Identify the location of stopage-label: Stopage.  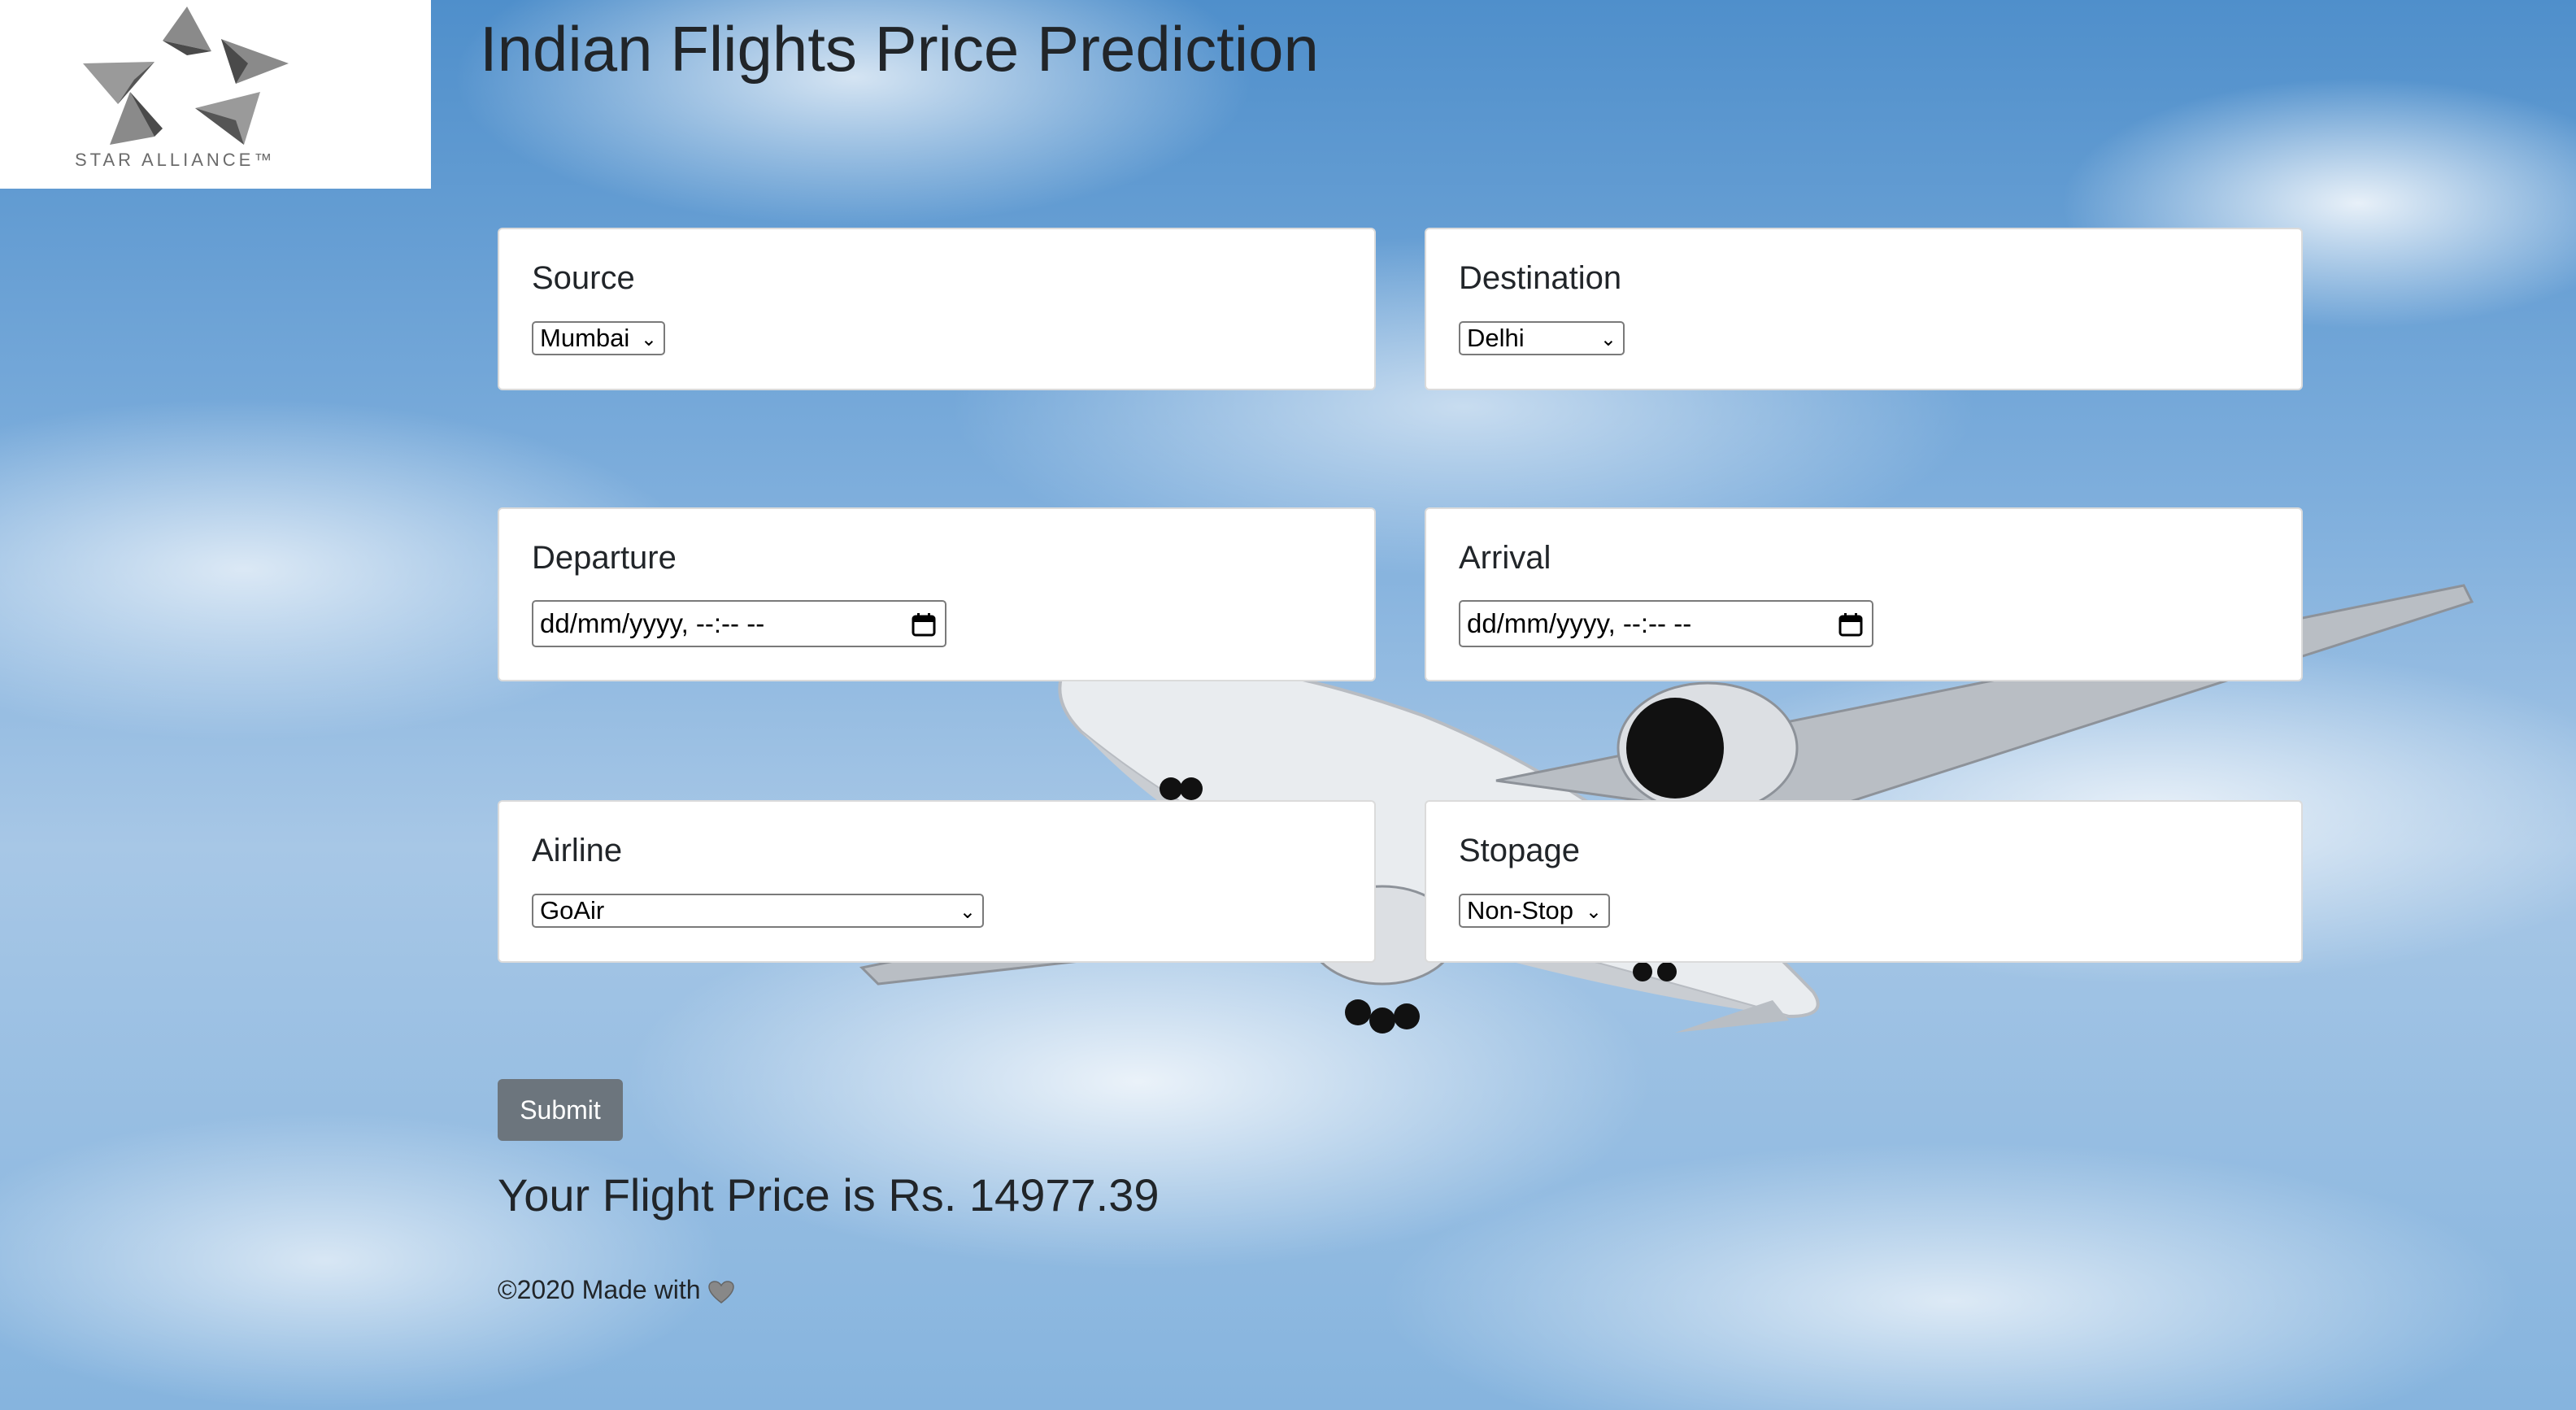
(1520, 851).